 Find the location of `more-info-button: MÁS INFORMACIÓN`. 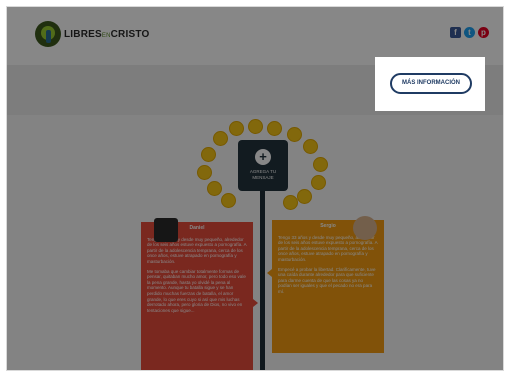

more-info-button: MÁS INFORMACIÓN is located at coordinates (431, 83).